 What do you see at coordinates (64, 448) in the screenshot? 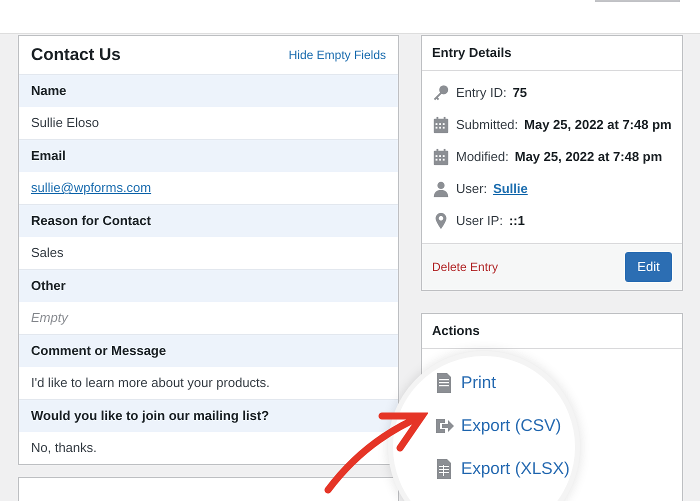
I see `field-value: No, thanks.` at bounding box center [64, 448].